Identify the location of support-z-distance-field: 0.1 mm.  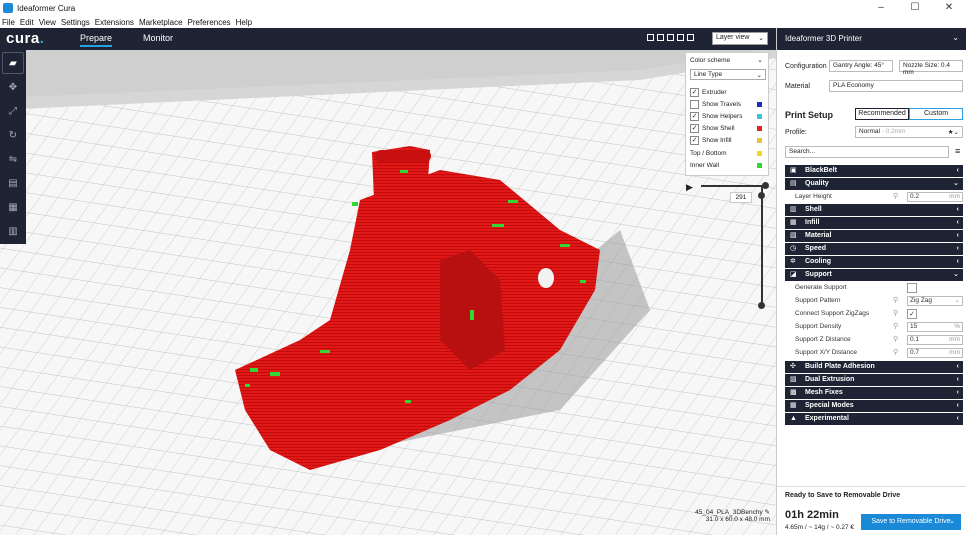
(935, 340).